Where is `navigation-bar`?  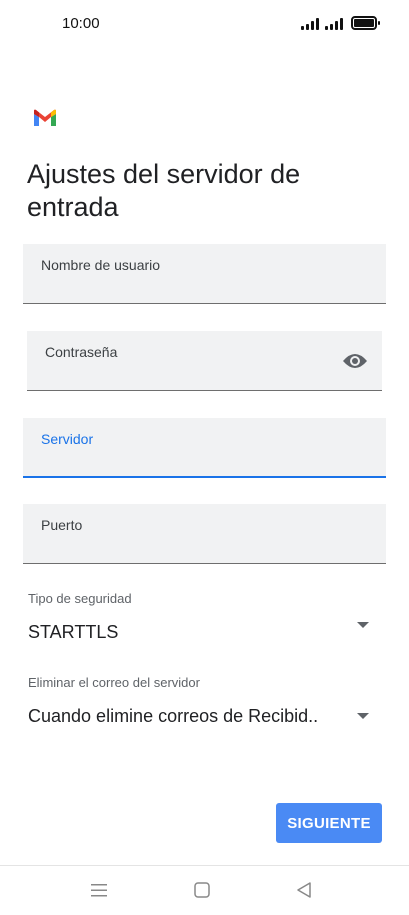
navigation-bar is located at coordinates (204, 890).